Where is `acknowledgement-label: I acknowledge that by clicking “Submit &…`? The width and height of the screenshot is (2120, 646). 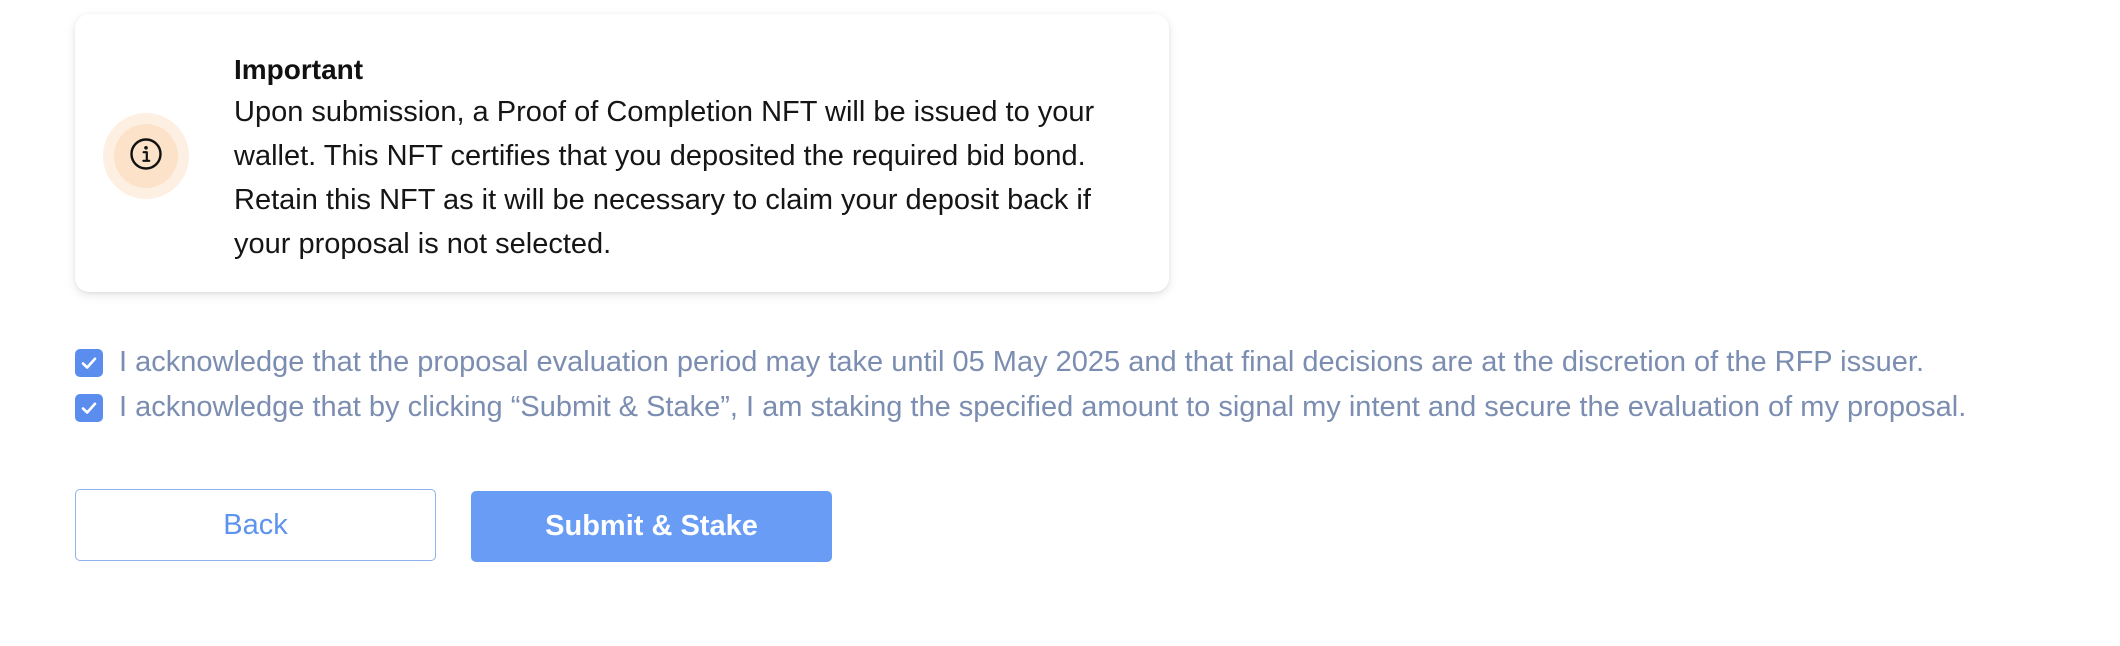 acknowledgement-label: I acknowledge that by clicking “Submit &… is located at coordinates (1042, 407).